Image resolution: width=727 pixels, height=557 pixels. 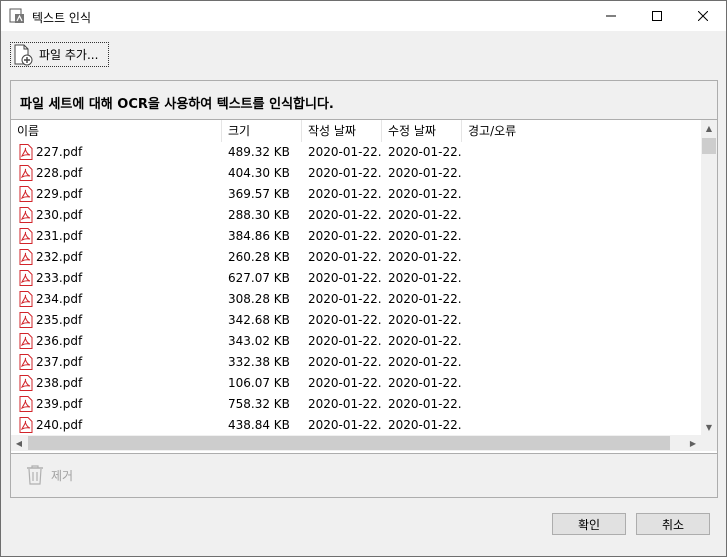 What do you see at coordinates (23, 54) in the screenshot?
I see `file-add-icon` at bounding box center [23, 54].